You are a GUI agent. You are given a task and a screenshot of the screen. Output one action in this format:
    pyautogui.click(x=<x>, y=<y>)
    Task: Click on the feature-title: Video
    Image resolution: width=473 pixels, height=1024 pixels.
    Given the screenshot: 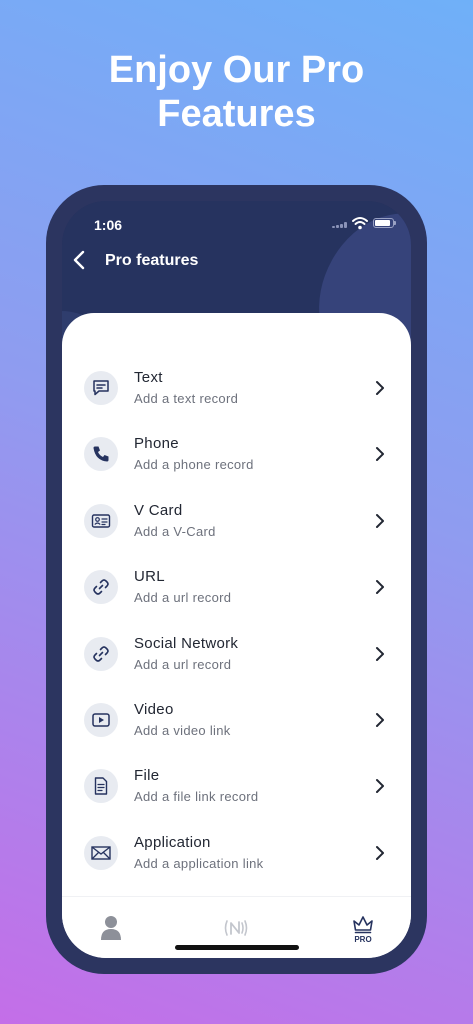 What is the action you would take?
    pyautogui.click(x=154, y=709)
    